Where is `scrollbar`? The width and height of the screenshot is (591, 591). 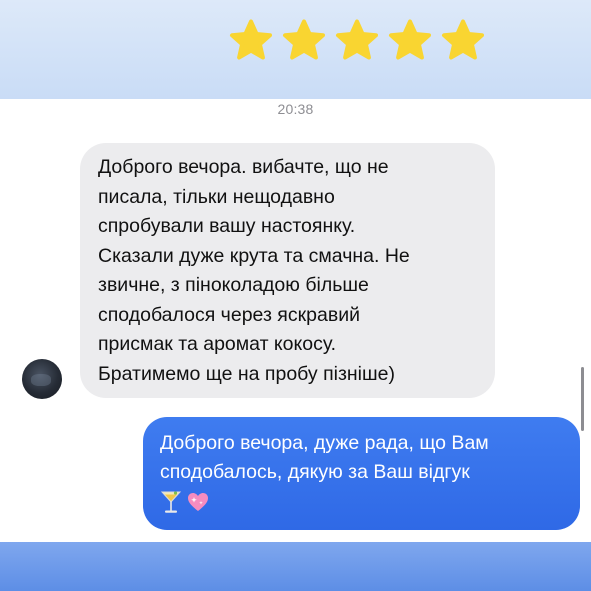
scrollbar is located at coordinates (582, 399).